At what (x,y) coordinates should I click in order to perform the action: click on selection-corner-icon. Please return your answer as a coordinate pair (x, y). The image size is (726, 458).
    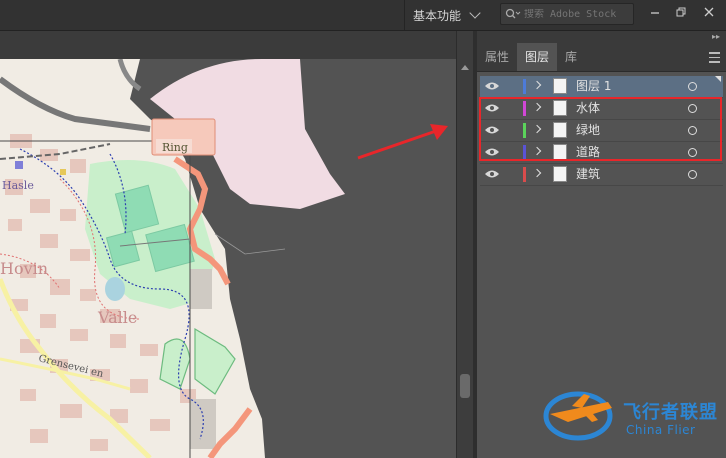
    Looking at the image, I should click on (718, 79).